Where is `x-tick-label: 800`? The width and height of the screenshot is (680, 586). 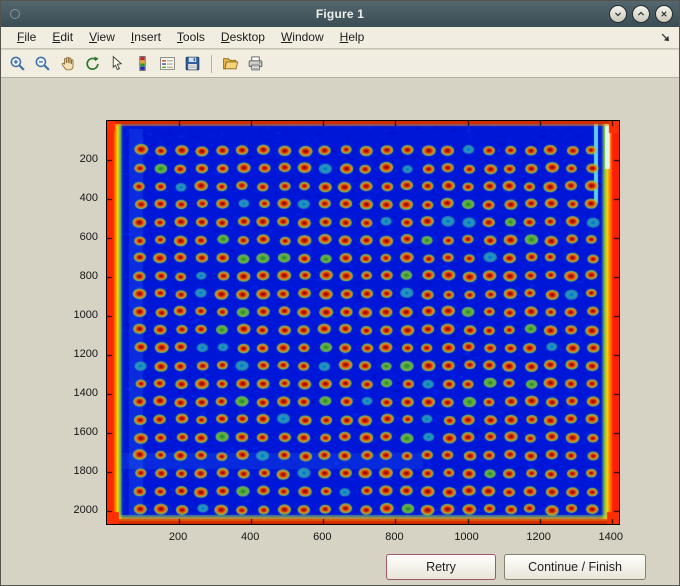
x-tick-label: 800 is located at coordinates (394, 537).